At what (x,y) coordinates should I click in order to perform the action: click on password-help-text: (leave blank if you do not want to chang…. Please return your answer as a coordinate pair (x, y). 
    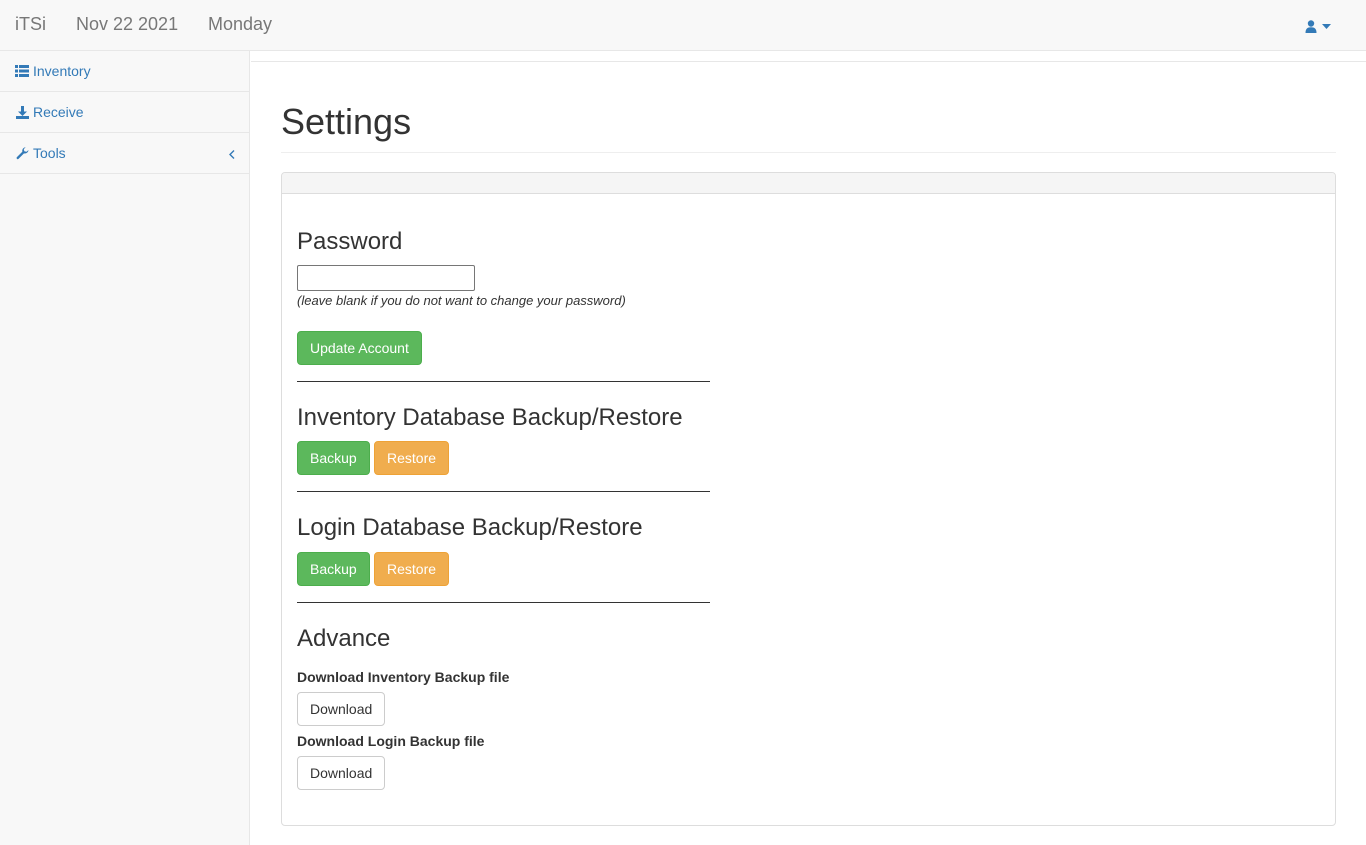
    Looking at the image, I should click on (461, 300).